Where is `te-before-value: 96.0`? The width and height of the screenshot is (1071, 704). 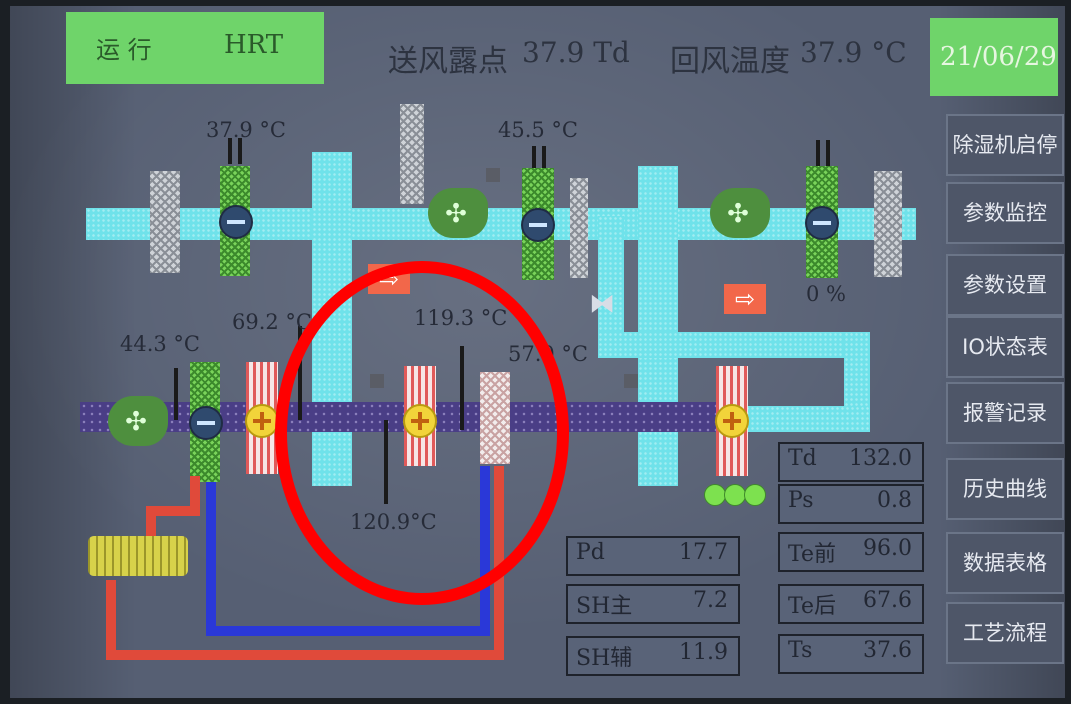 te-before-value: 96.0 is located at coordinates (887, 548).